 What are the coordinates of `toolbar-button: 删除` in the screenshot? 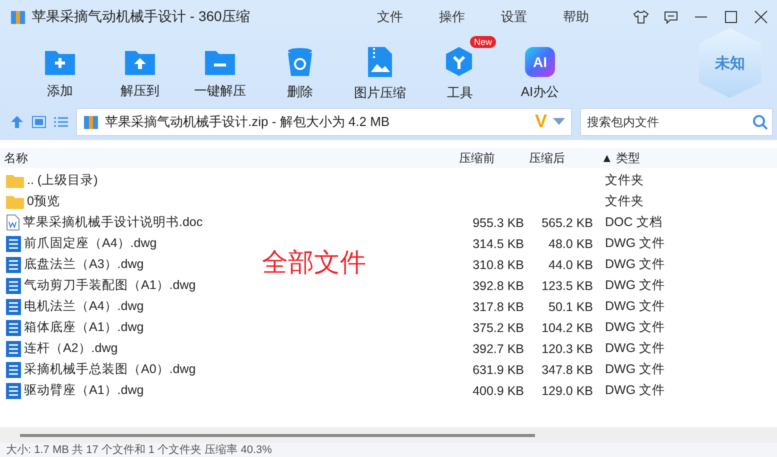 It's located at (300, 69).